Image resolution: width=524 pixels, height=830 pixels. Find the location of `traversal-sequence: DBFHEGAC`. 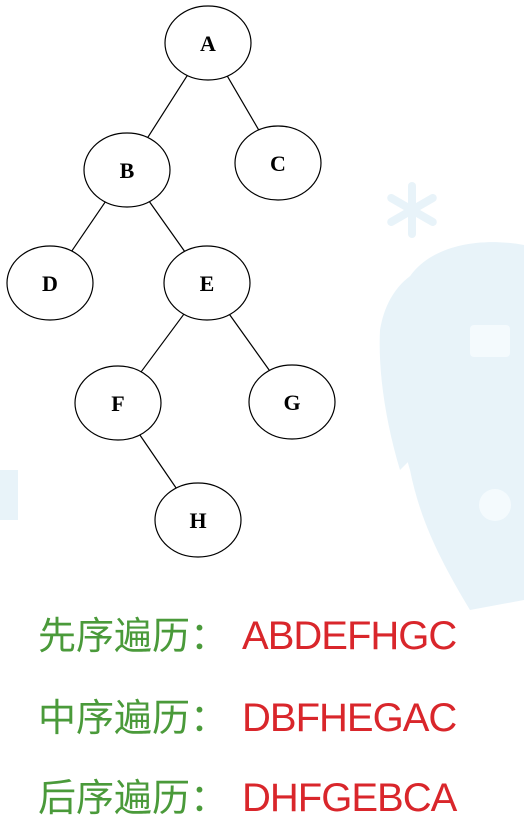

traversal-sequence: DBFHEGAC is located at coordinates (349, 718).